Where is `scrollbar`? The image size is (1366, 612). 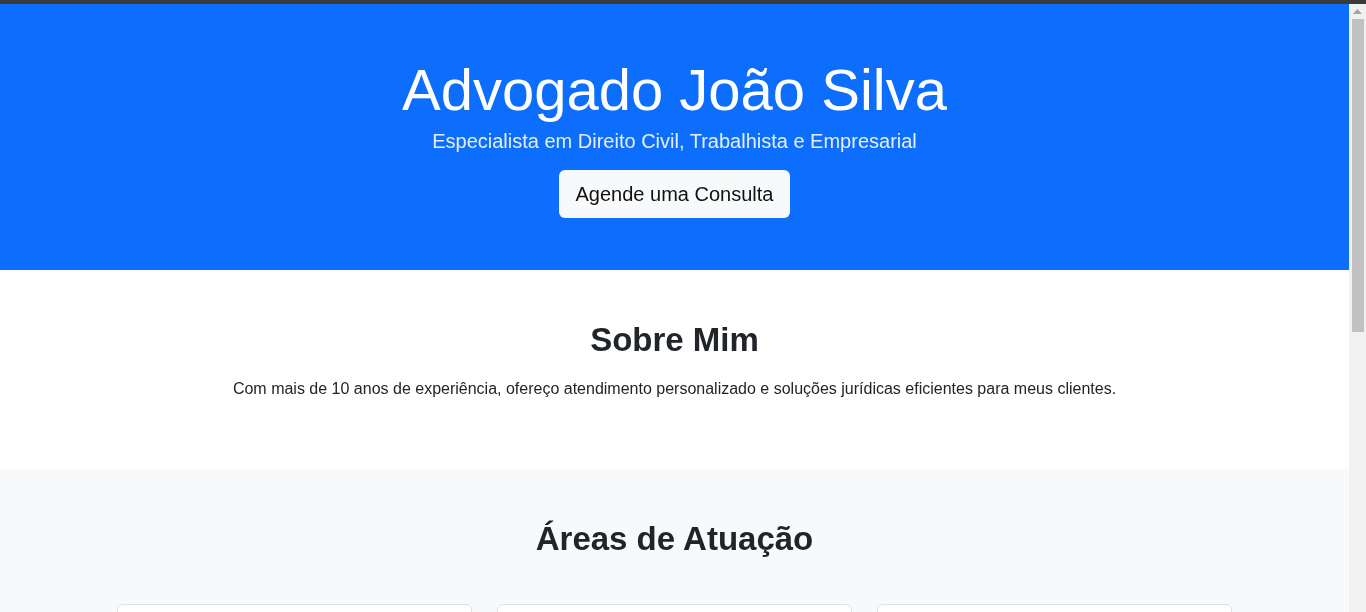
scrollbar is located at coordinates (1357, 308).